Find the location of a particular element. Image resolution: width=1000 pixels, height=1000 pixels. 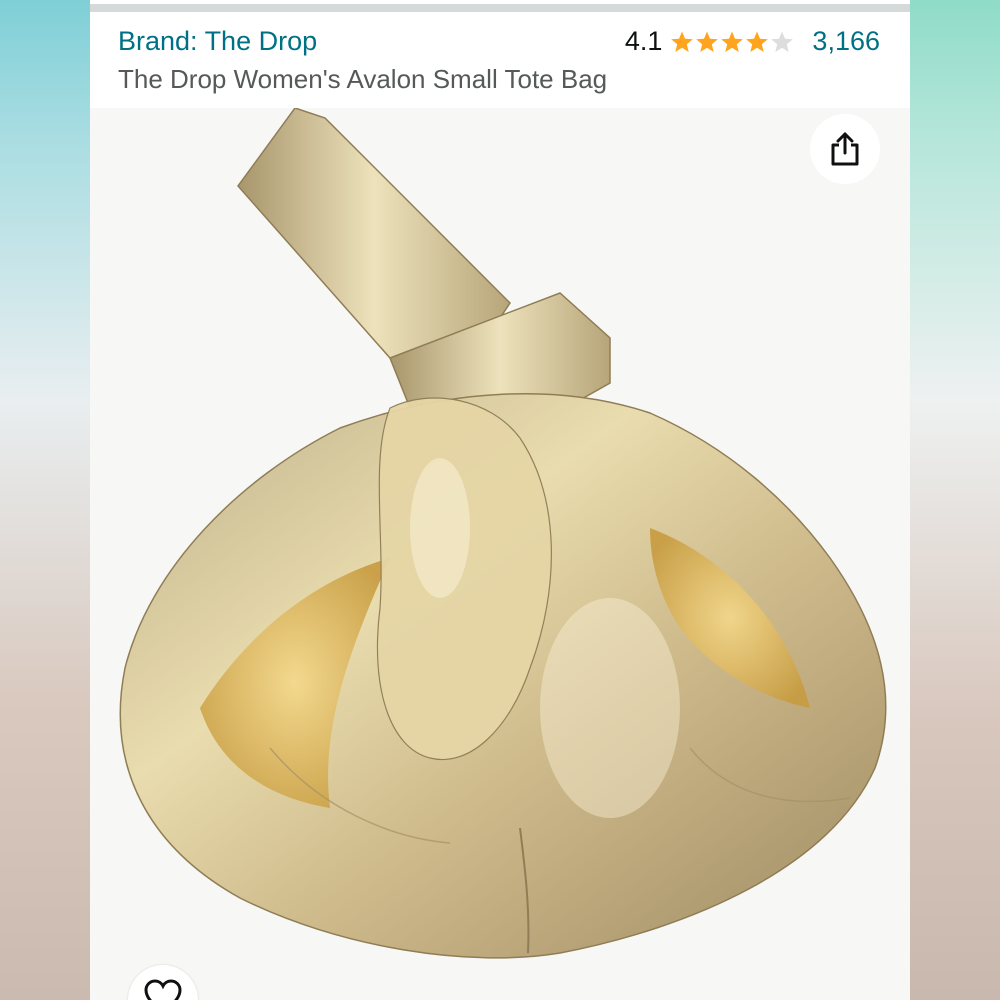

star-empty-icon is located at coordinates (782, 41).